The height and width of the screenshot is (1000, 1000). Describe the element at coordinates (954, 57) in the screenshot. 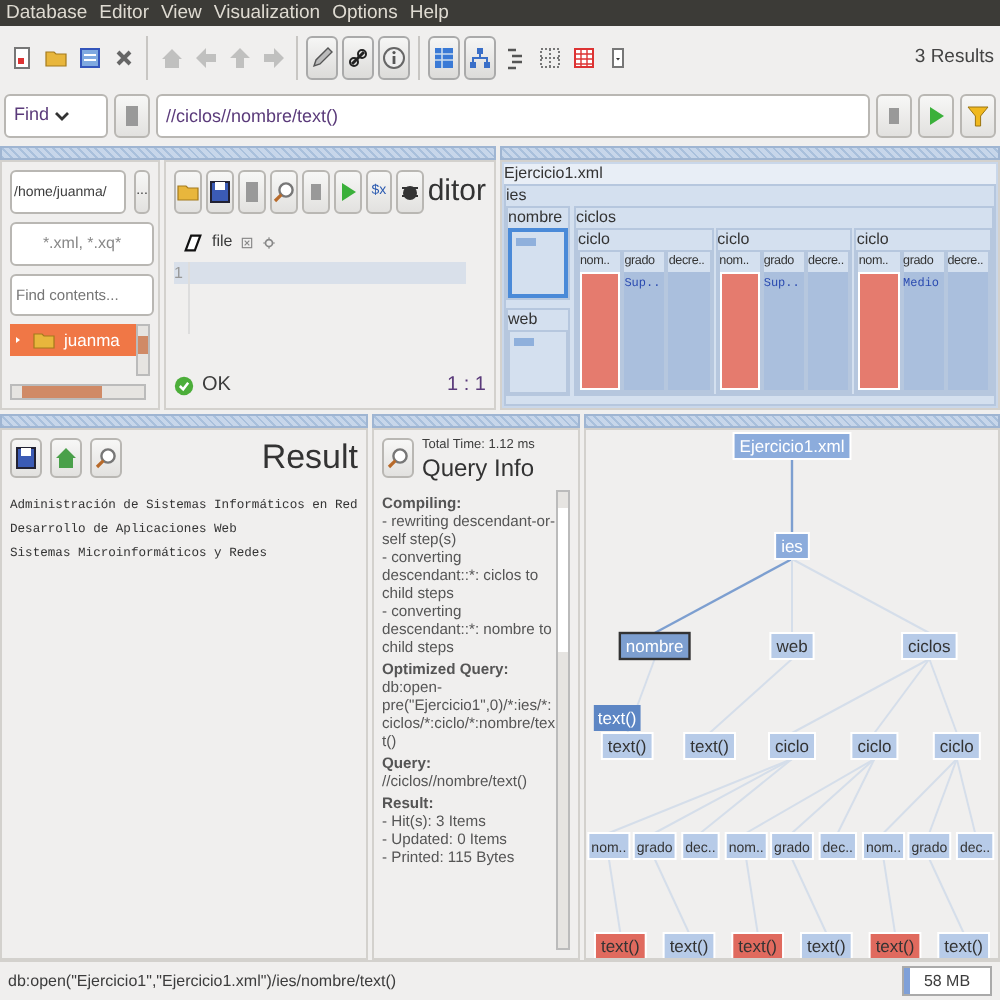

I see `results-count: 3 Results` at that location.